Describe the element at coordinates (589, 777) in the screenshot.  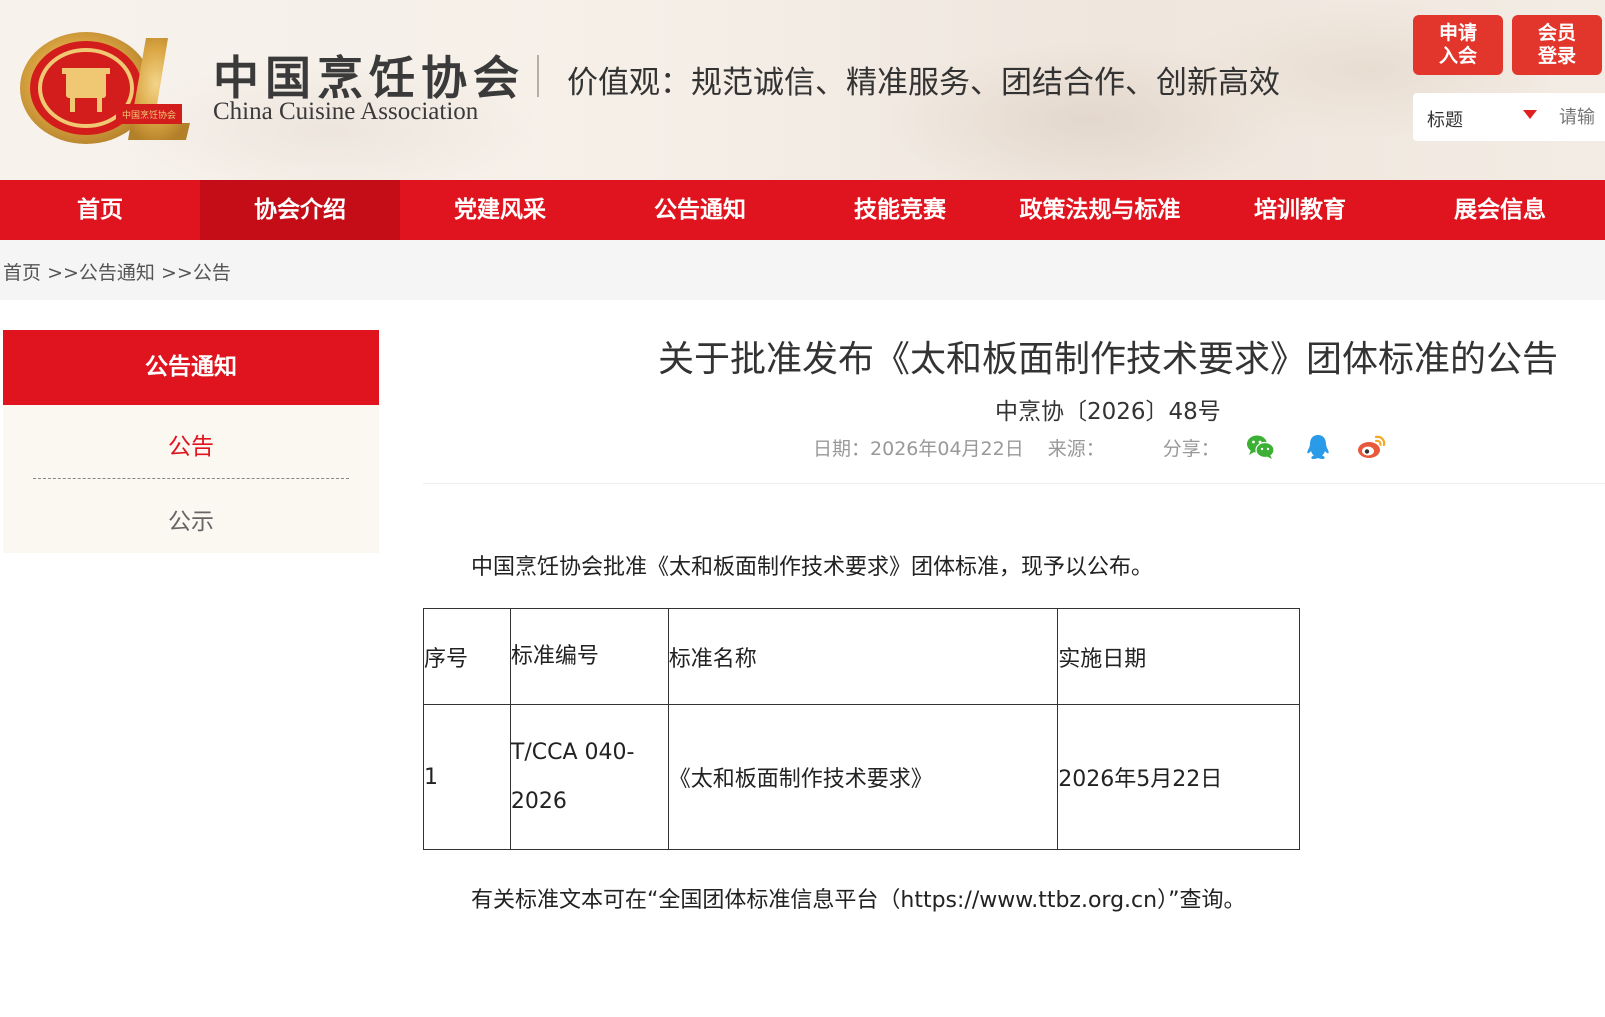
I see `table-cell-standard-code: T/CCA 040-2026` at that location.